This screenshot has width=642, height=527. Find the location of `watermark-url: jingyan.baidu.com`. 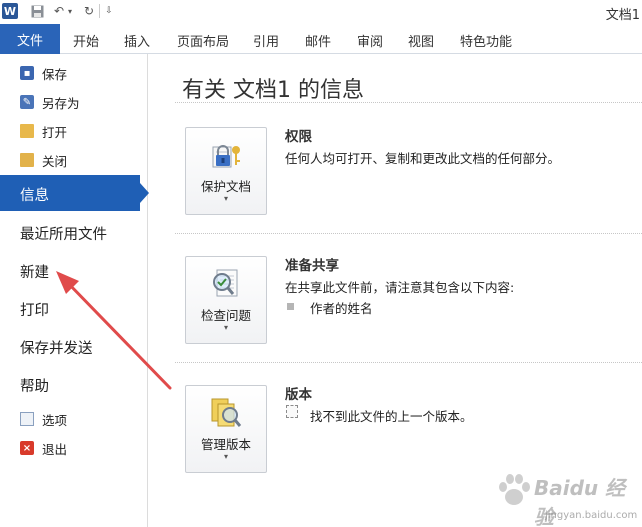

watermark-url: jingyan.baidu.com is located at coordinates (591, 515).